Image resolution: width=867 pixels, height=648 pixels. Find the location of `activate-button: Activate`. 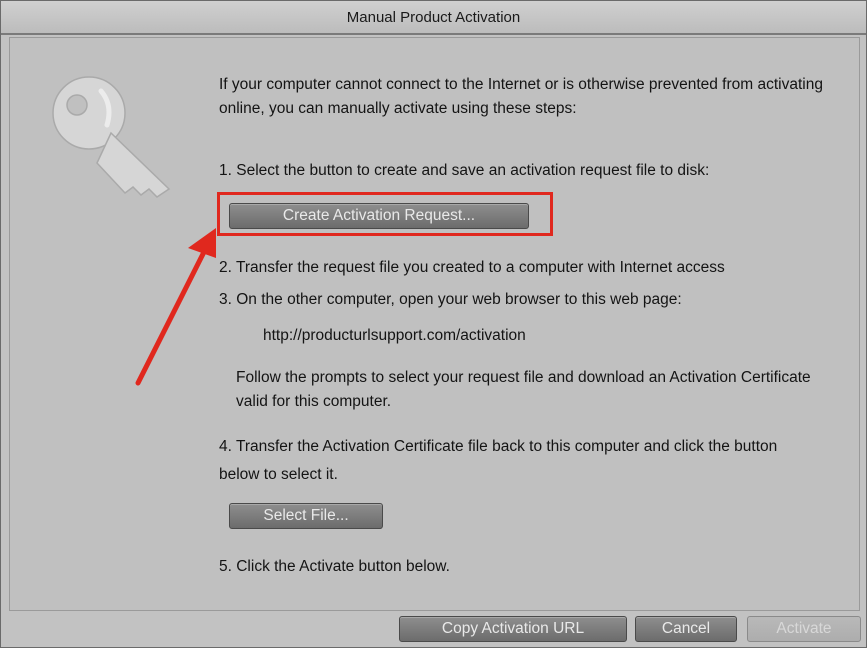

activate-button: Activate is located at coordinates (804, 629).